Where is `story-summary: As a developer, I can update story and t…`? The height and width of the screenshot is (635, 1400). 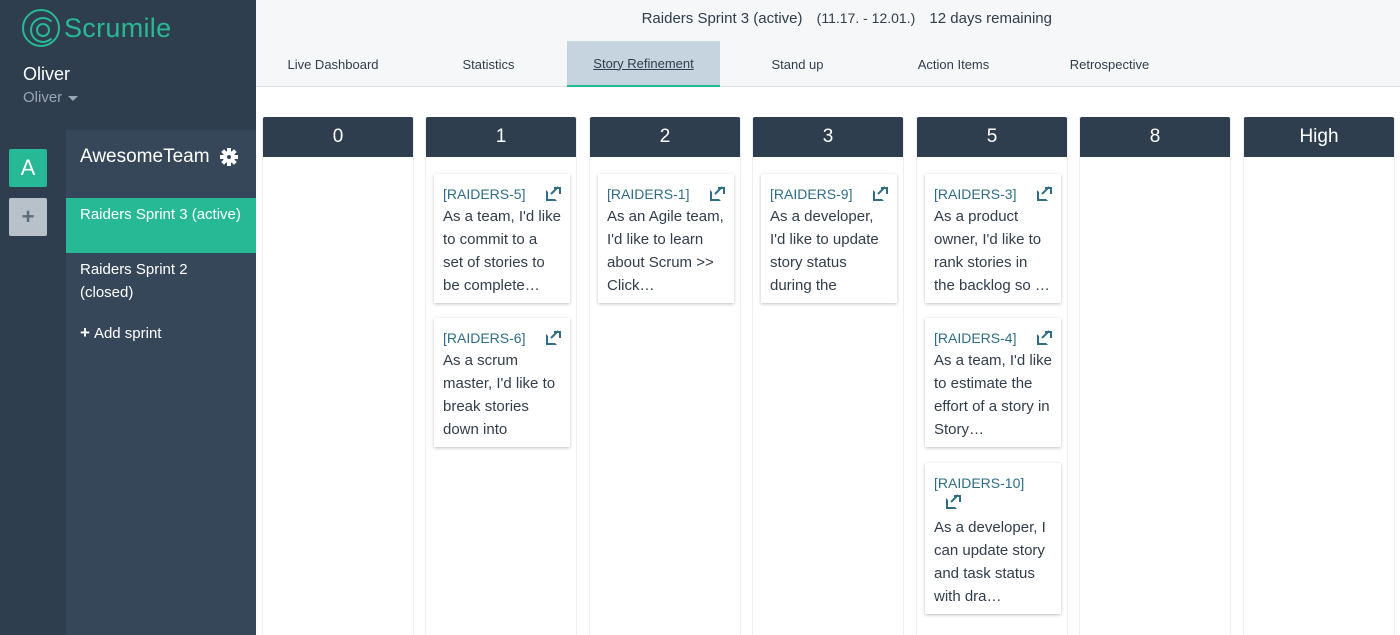 story-summary: As a developer, I can update story and t… is located at coordinates (990, 562).